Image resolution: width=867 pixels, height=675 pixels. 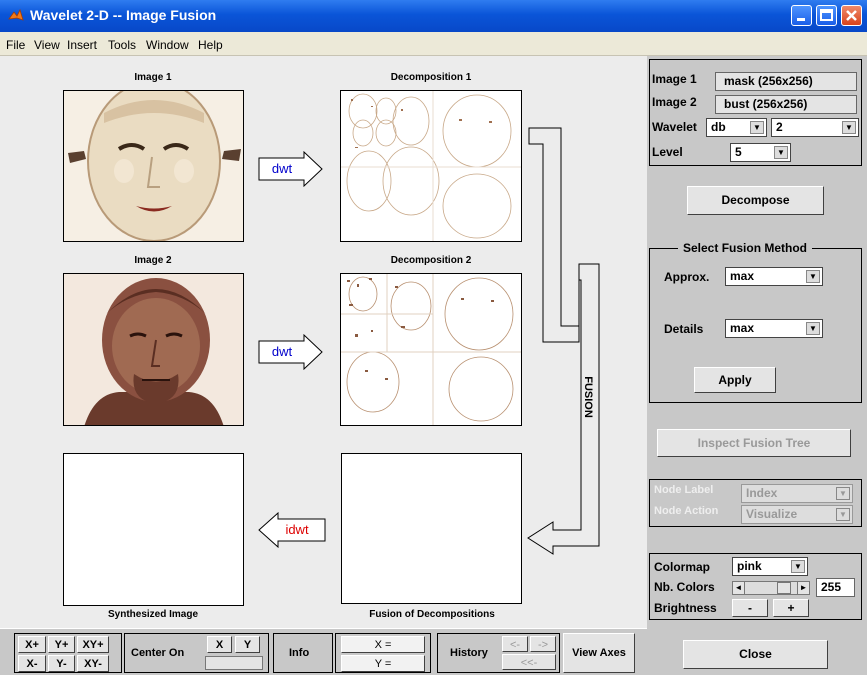 What do you see at coordinates (122, 45) in the screenshot?
I see `menu-tools: Tools` at bounding box center [122, 45].